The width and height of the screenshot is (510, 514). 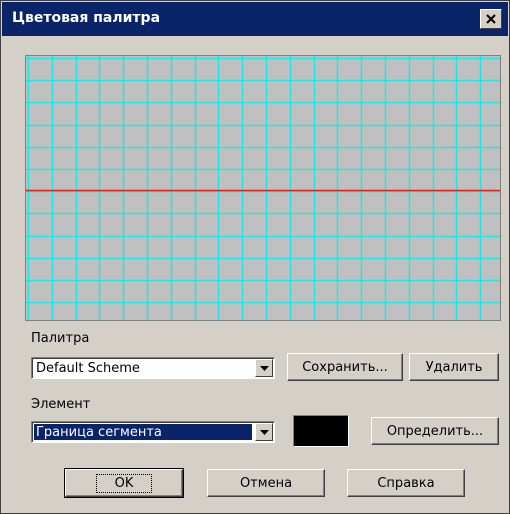 I want to click on title-bar: Цветовая палитра, so click(x=255, y=19).